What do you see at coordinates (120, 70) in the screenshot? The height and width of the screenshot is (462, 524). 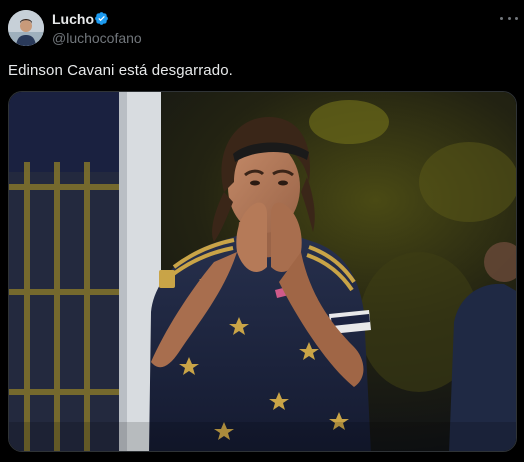 I see `tweet-text: Edinson Cavani está desgarrado.` at bounding box center [120, 70].